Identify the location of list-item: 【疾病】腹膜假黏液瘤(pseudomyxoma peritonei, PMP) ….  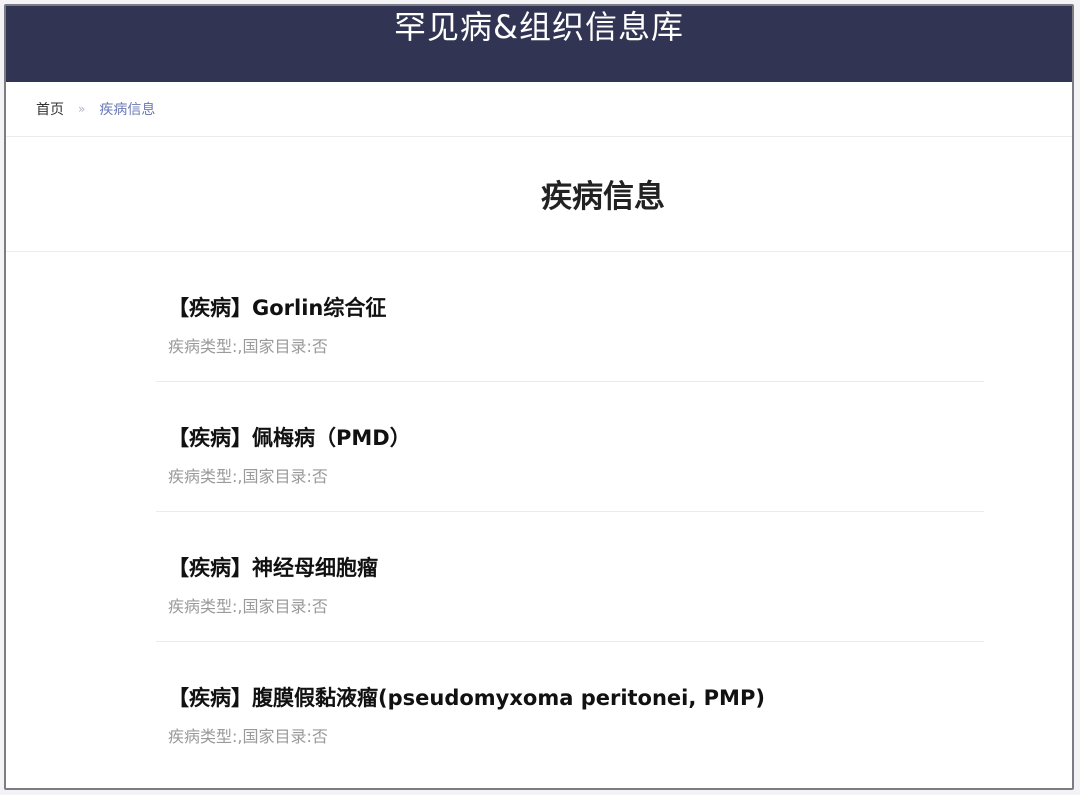
(570, 707).